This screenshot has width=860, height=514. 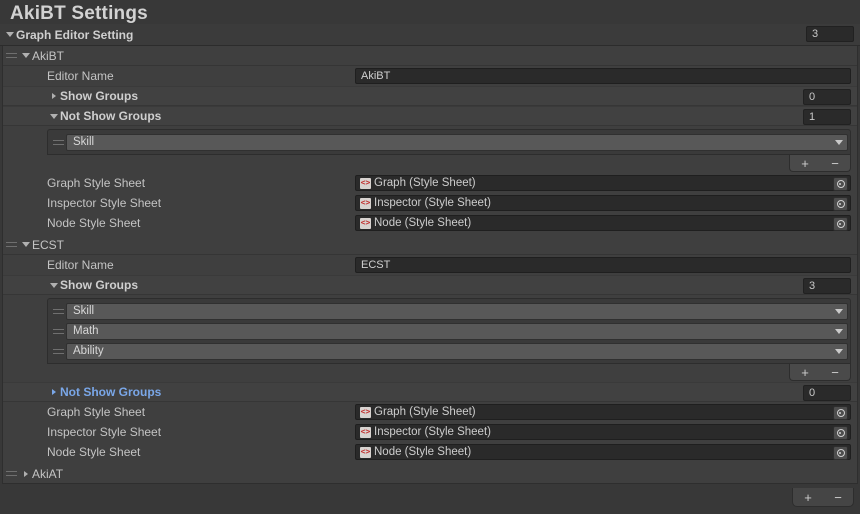 I want to click on show-groups-list-footer-ecst: + −, so click(x=449, y=373).